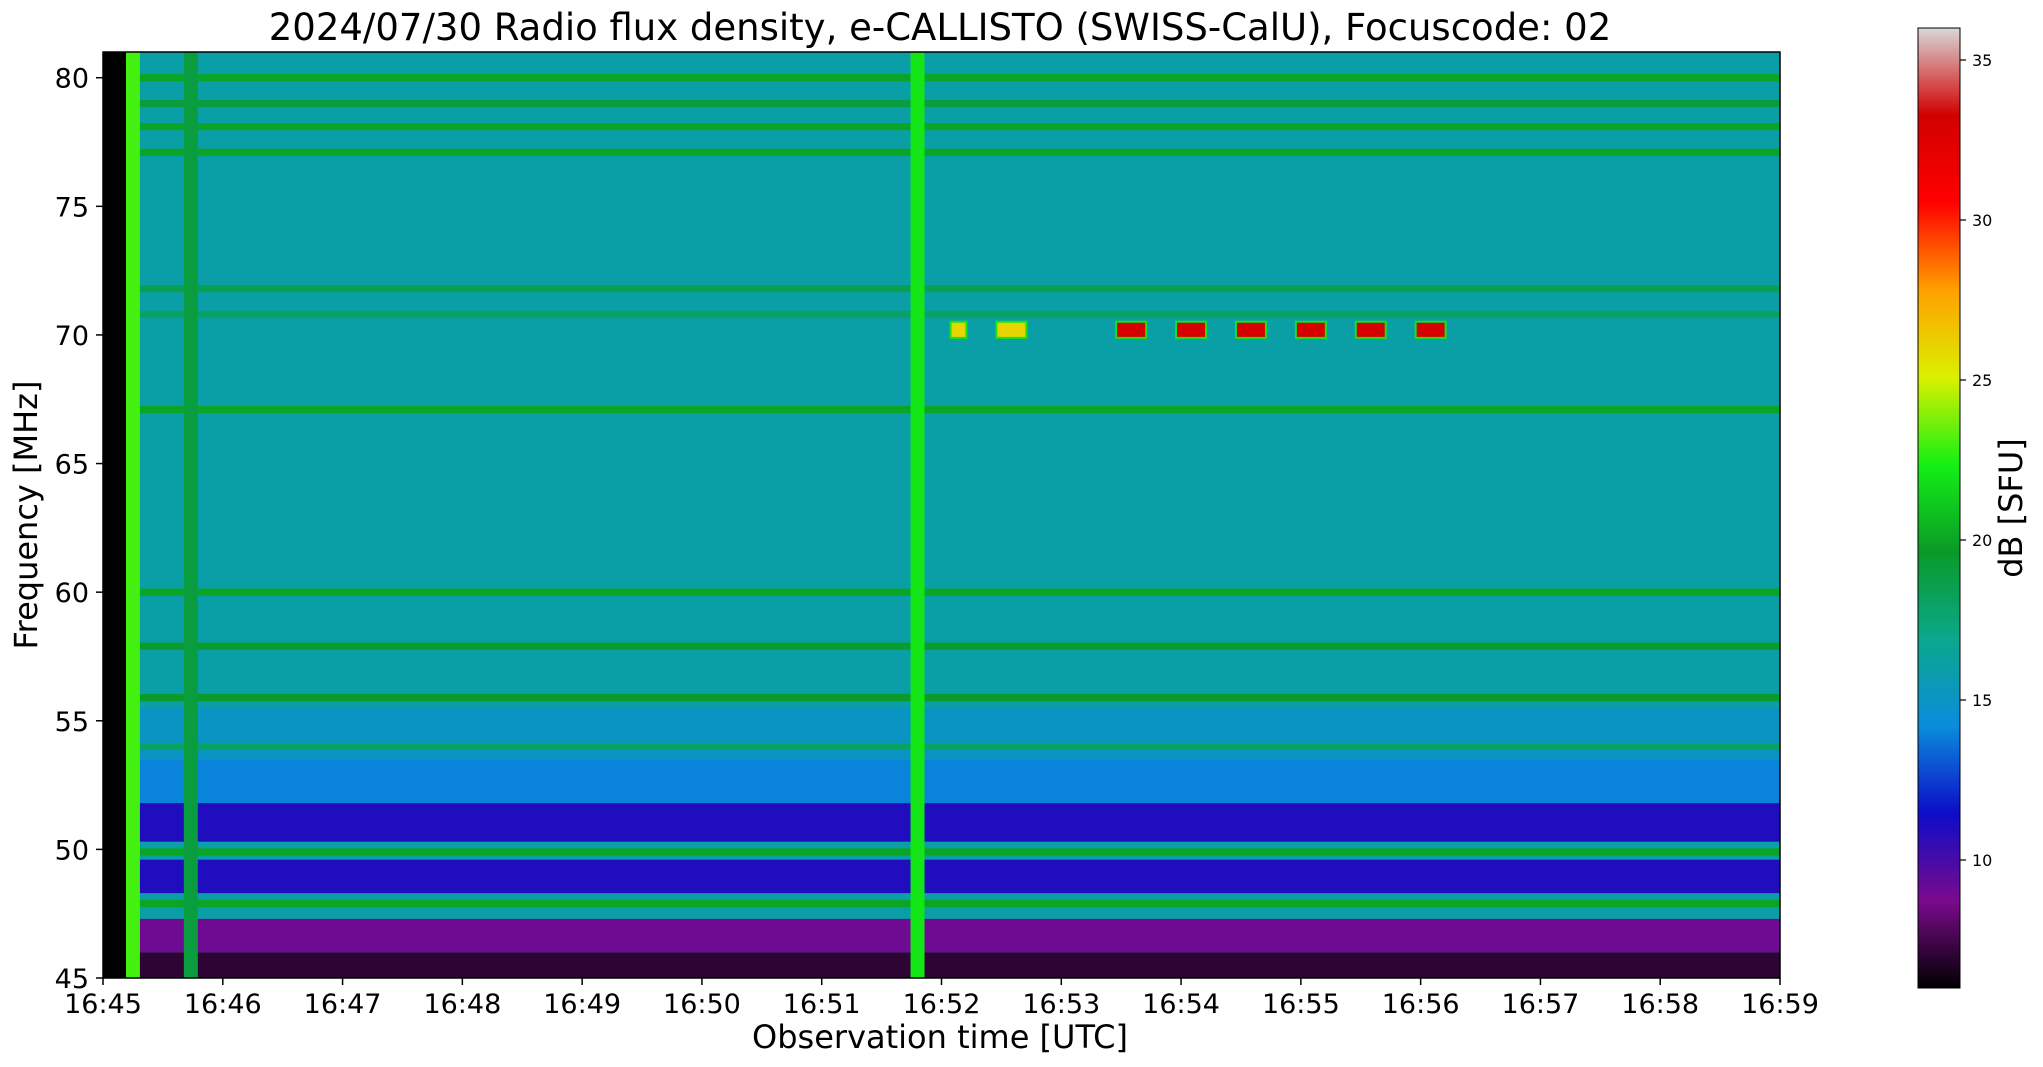  Describe the element at coordinates (942, 1004) in the screenshot. I see `x-tick-label: 16:52` at that location.